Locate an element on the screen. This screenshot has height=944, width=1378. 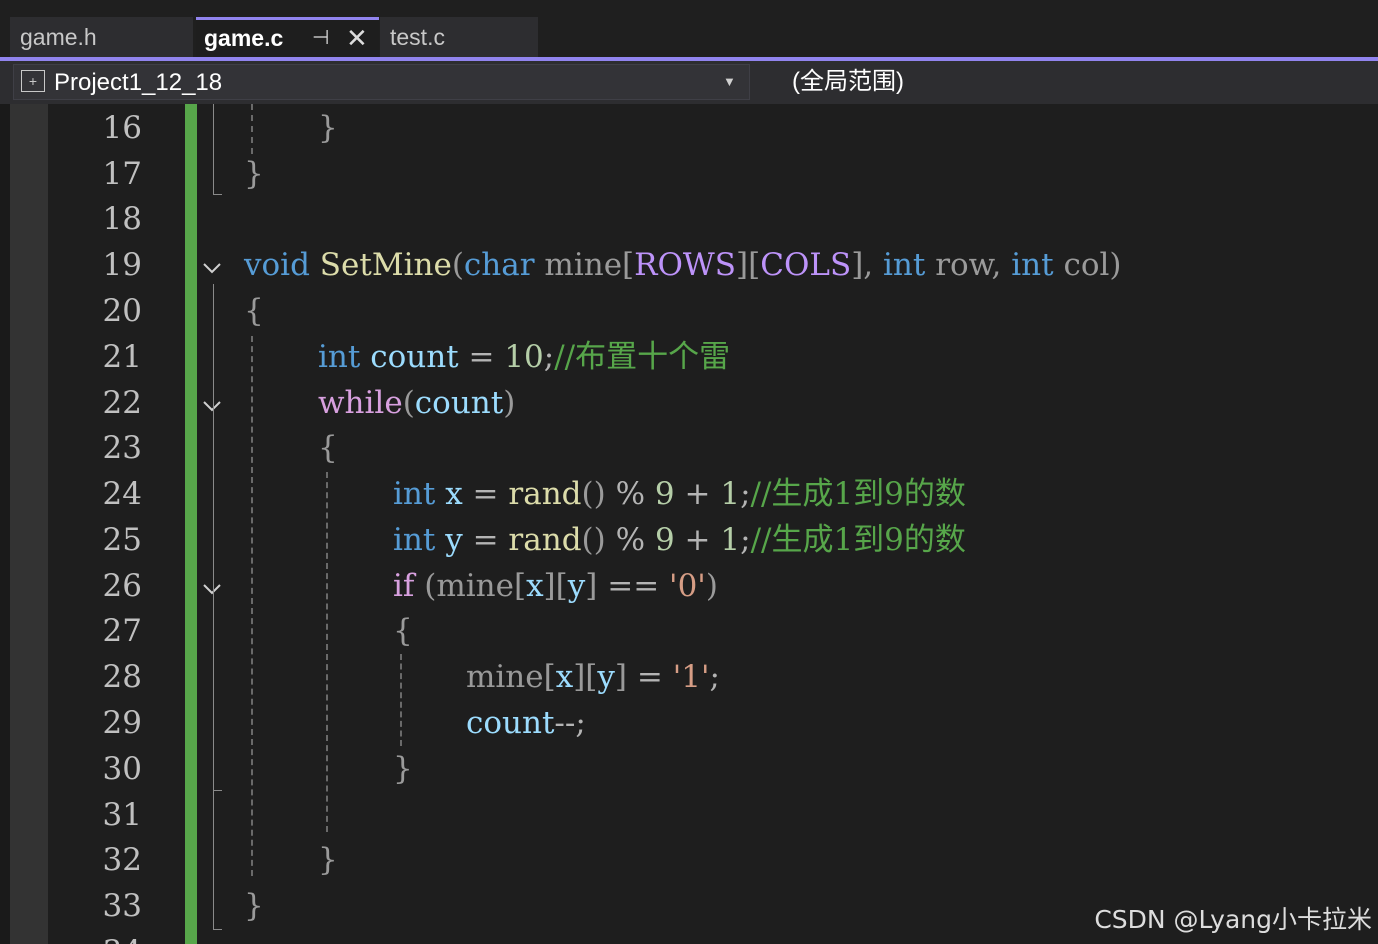
line-number: 21 is located at coordinates (122, 357).